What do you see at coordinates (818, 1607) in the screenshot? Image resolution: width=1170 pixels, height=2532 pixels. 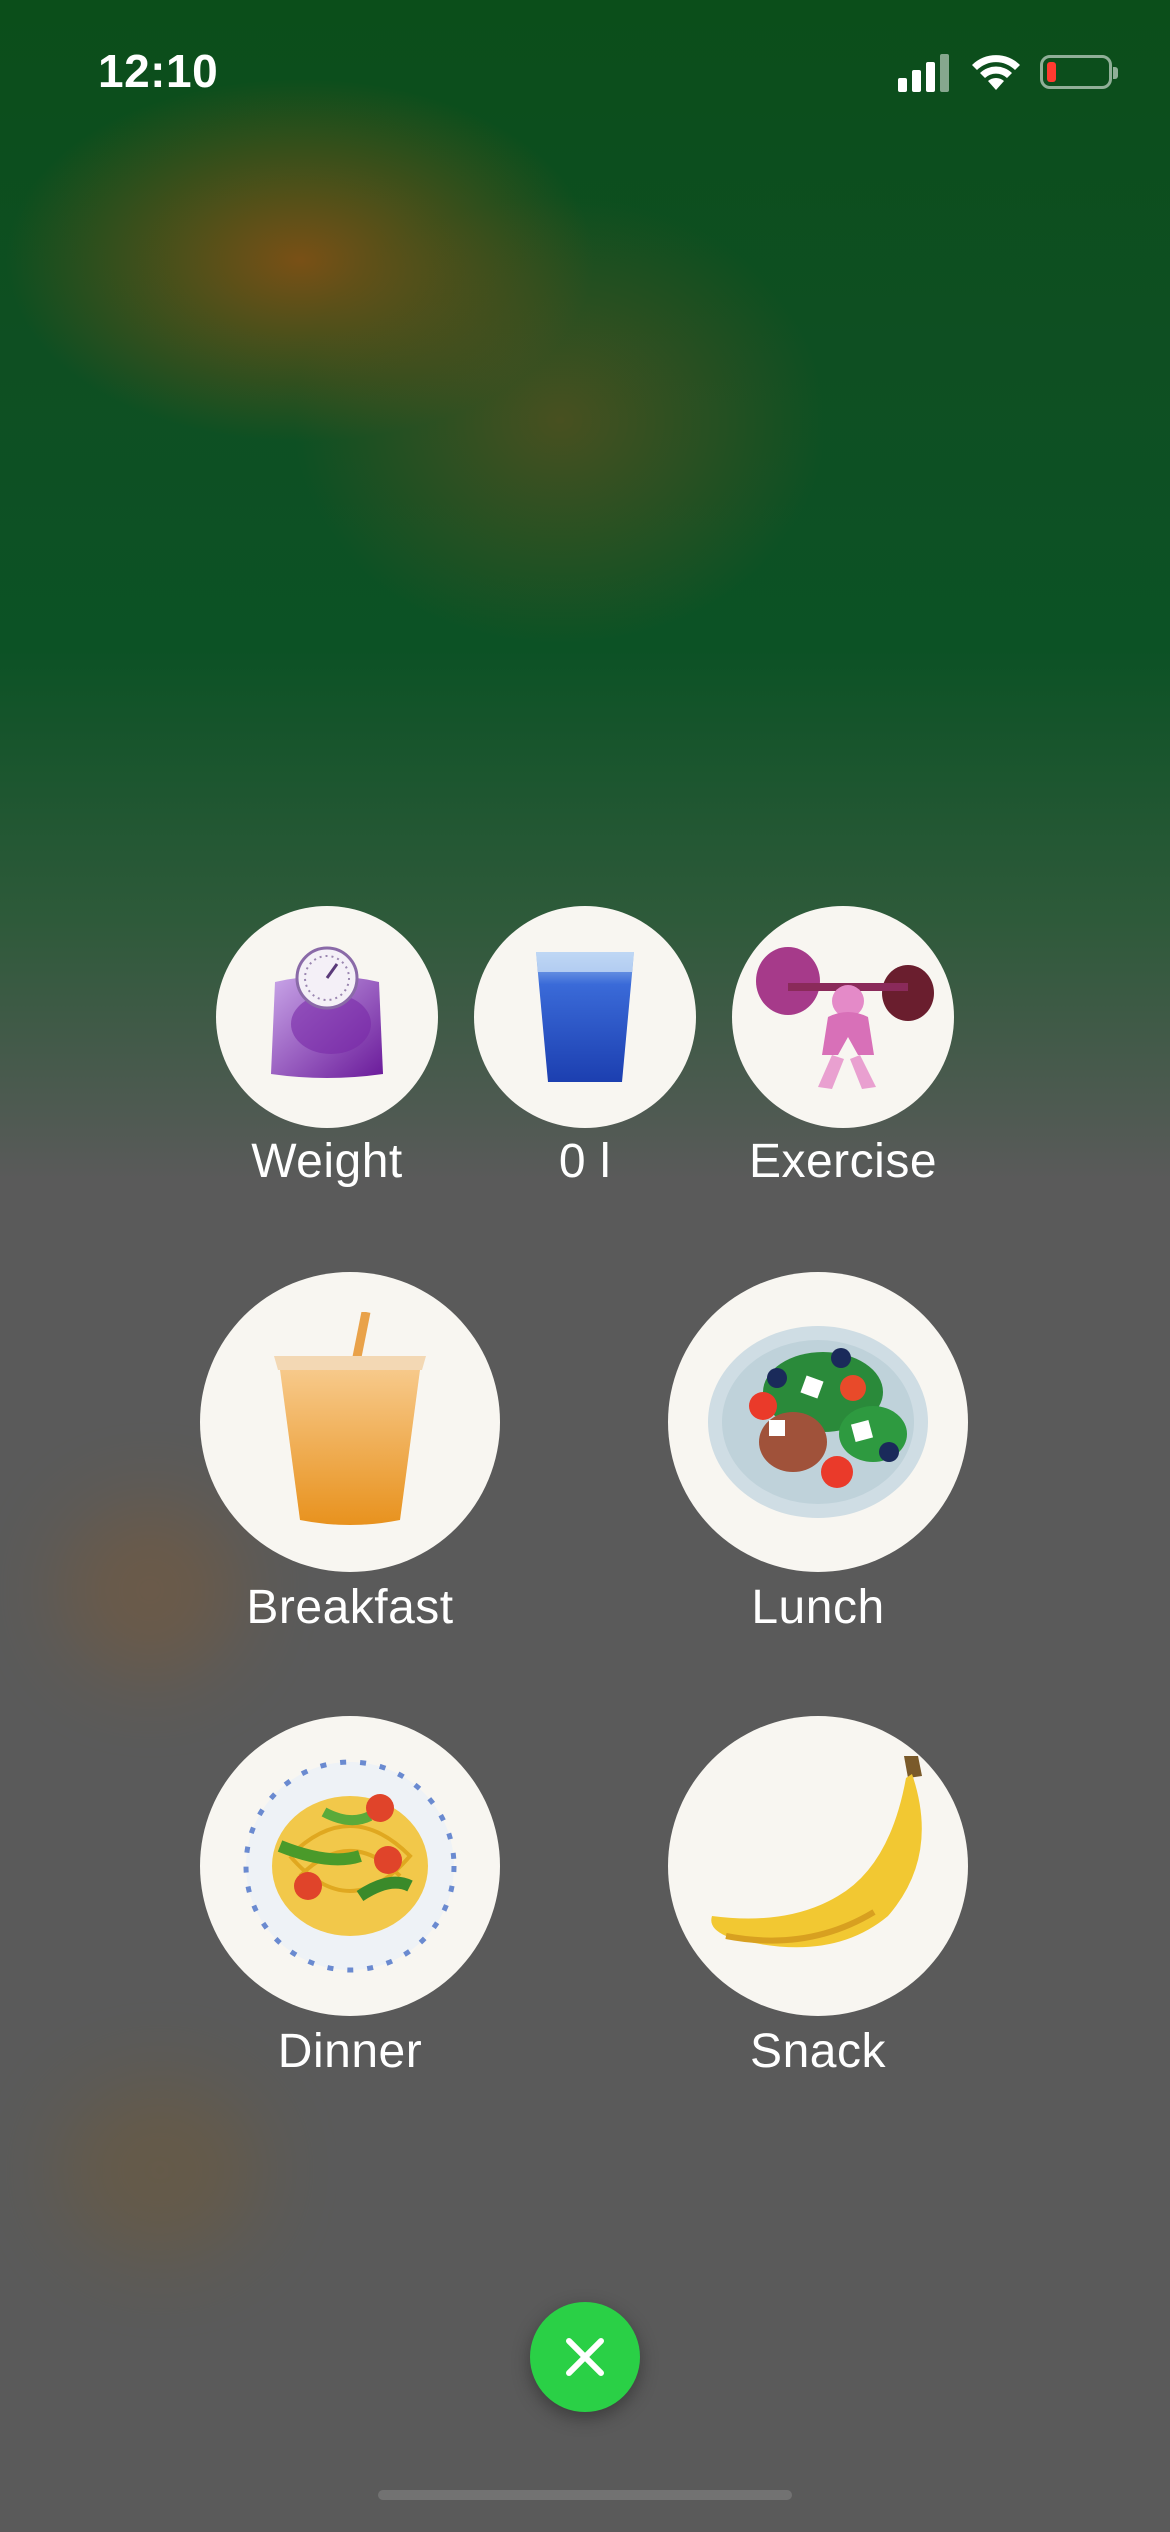 I see `lunch-label: Lunch` at bounding box center [818, 1607].